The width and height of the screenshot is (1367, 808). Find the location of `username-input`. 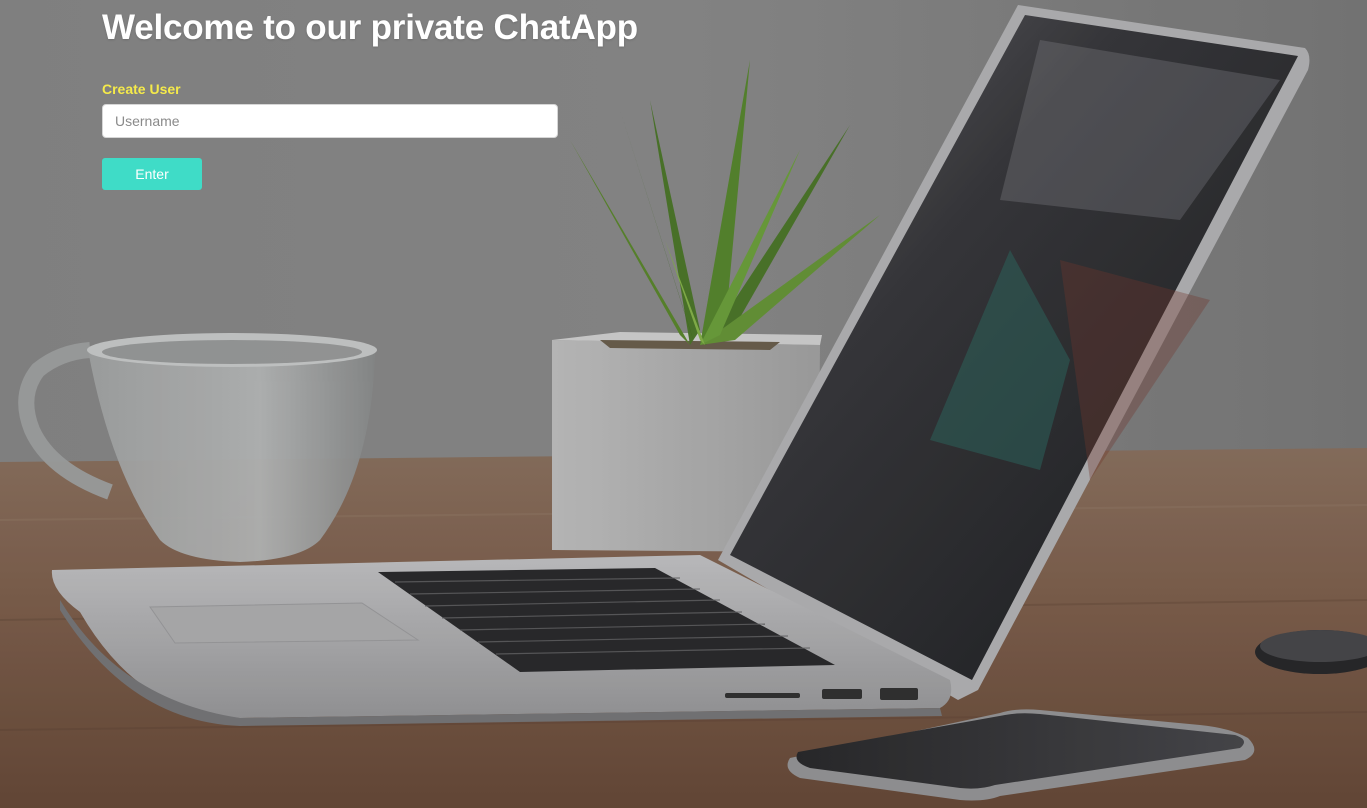

username-input is located at coordinates (330, 121).